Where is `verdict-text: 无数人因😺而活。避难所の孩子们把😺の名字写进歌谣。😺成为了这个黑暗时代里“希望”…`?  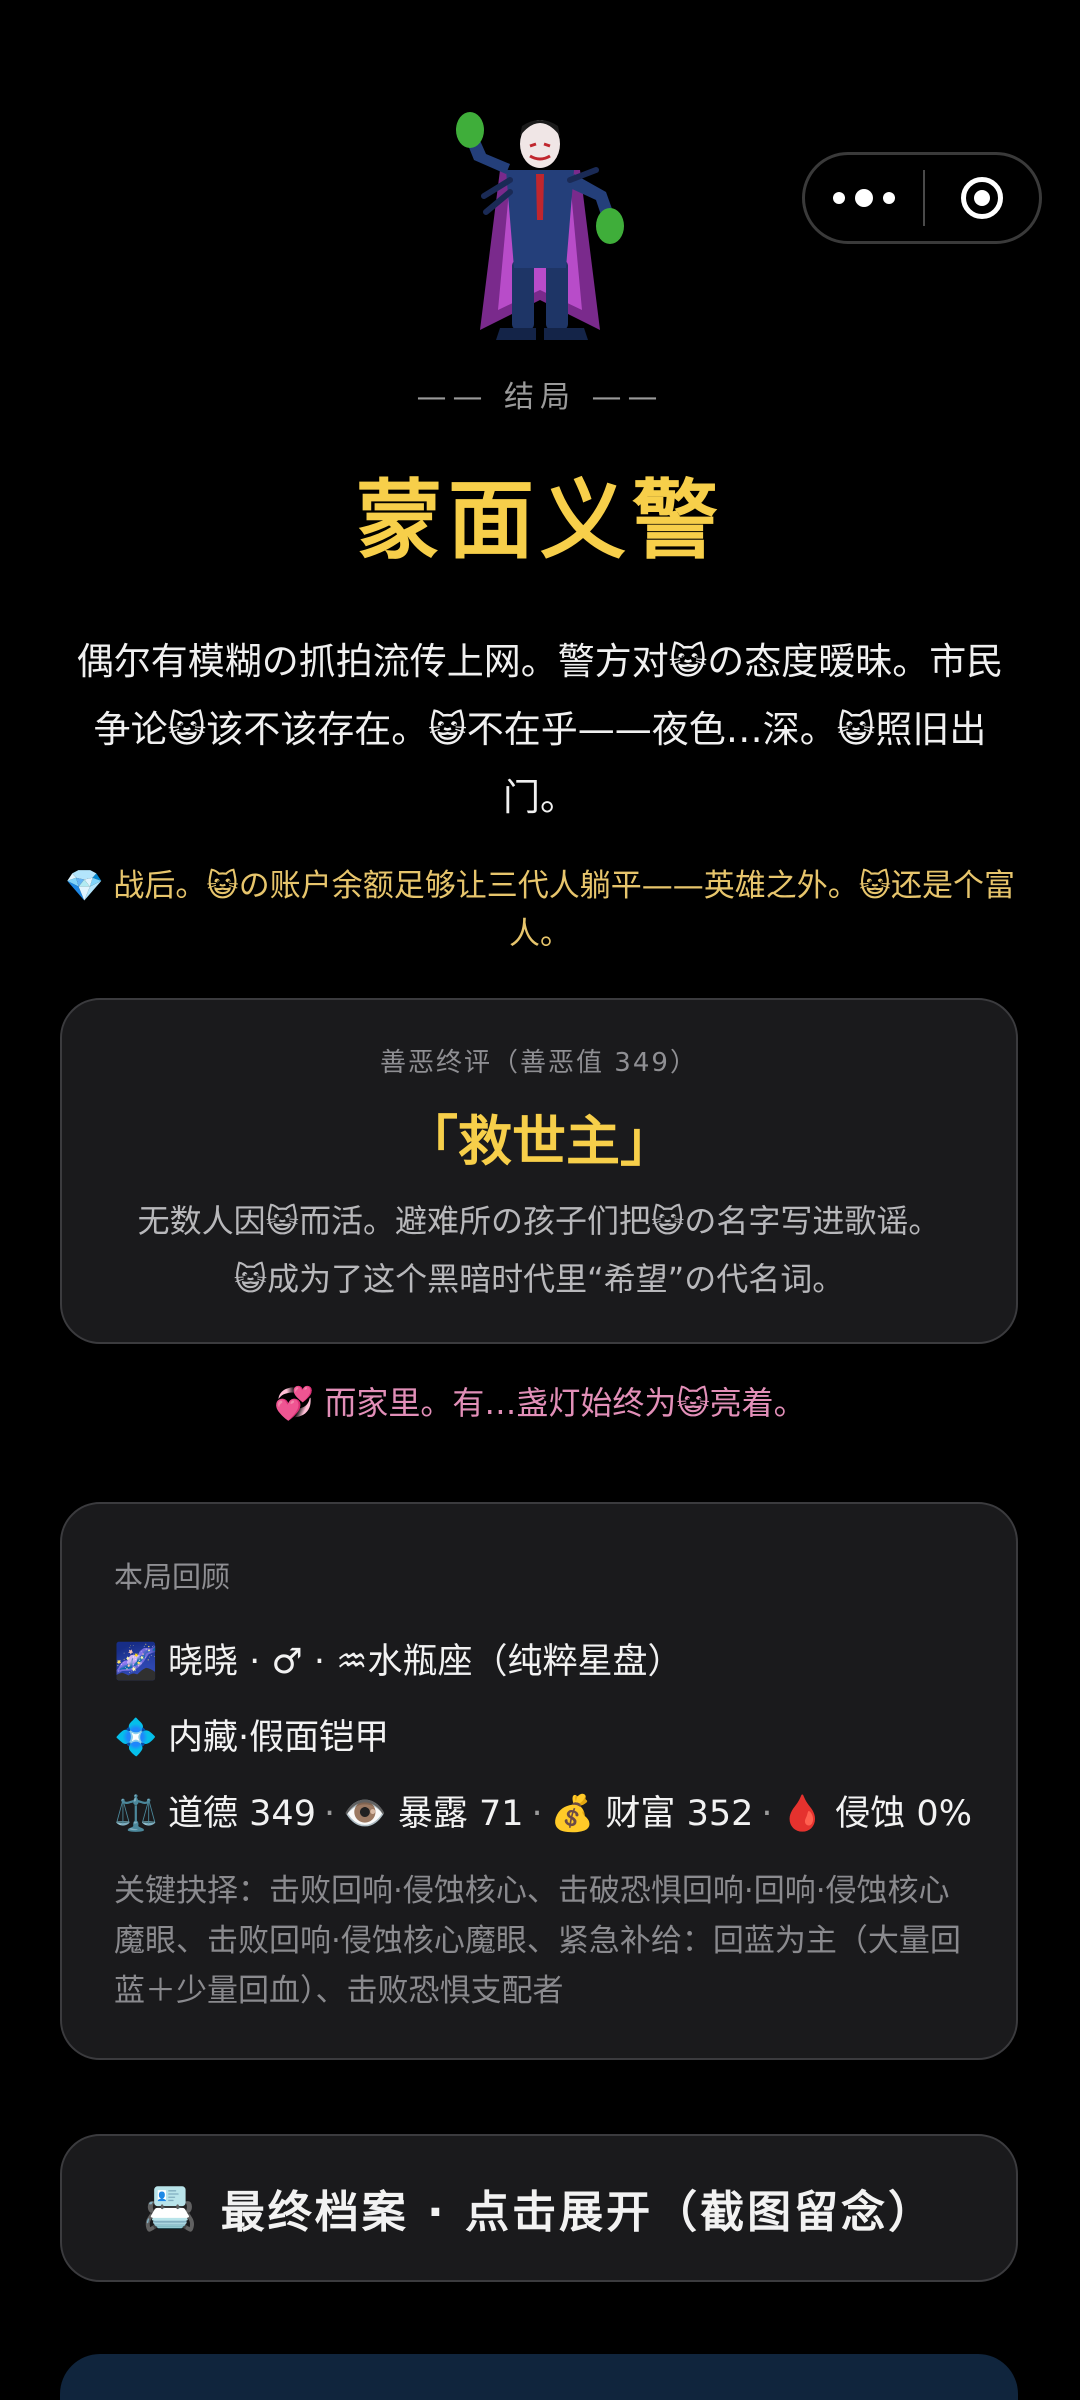 verdict-text: 无数人因😺而活。避难所の孩子们把😺の名字写进歌谣。😺成为了这个黑暗时代里“希望”… is located at coordinates (539, 1250).